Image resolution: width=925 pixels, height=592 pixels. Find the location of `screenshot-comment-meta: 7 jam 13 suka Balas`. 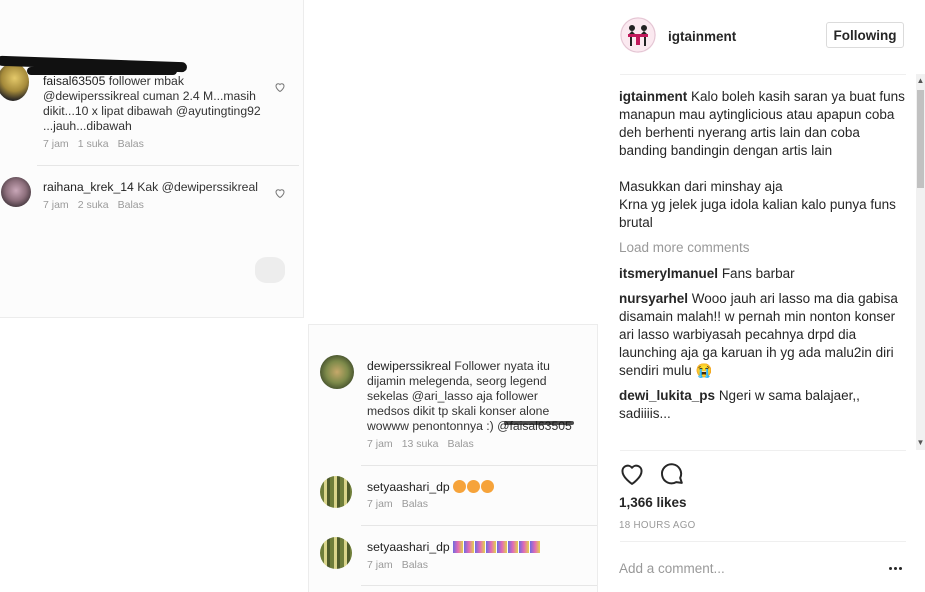

screenshot-comment-meta: 7 jam 13 suka Balas is located at coordinates (425, 444).